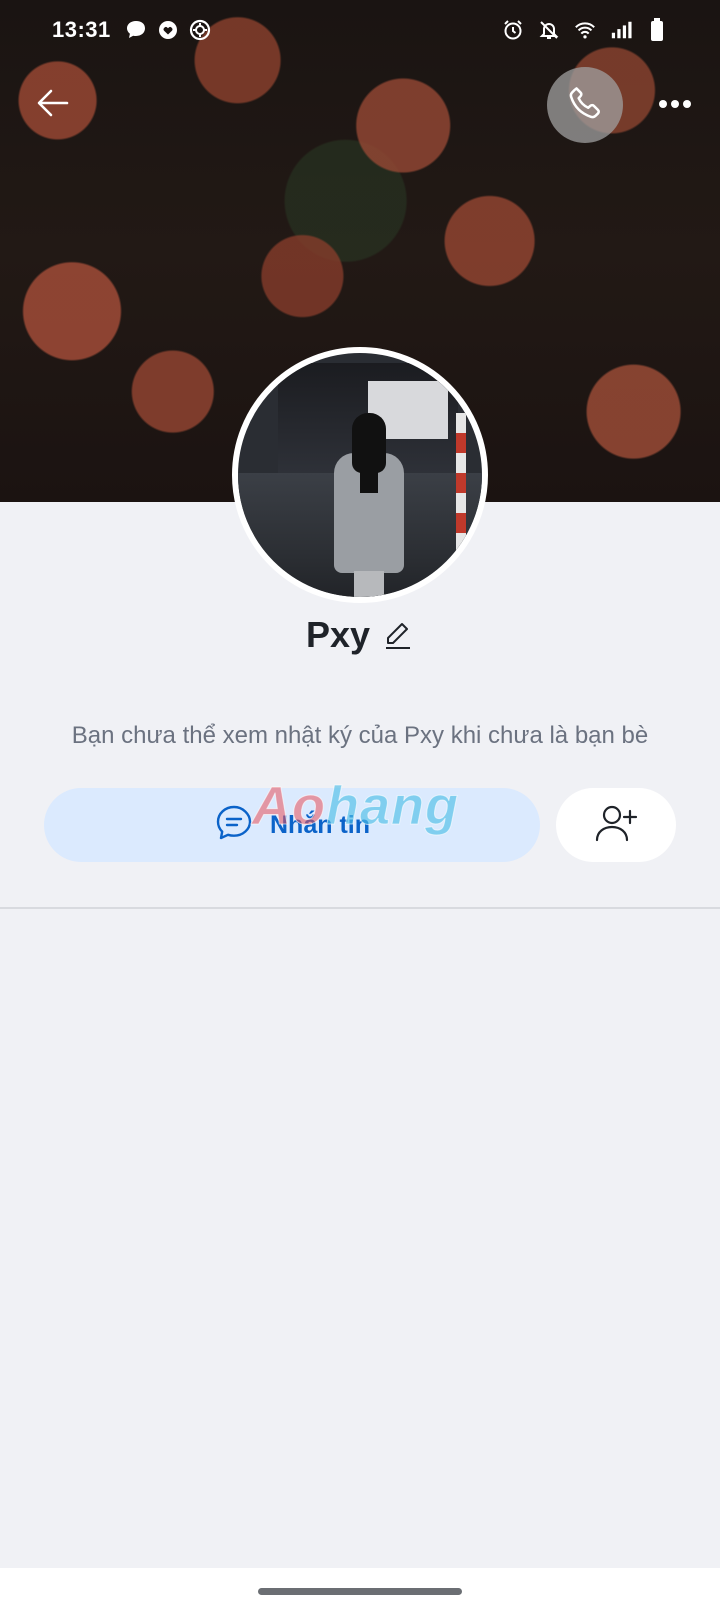  I want to click on message-bubble-icon, so click(136, 30).